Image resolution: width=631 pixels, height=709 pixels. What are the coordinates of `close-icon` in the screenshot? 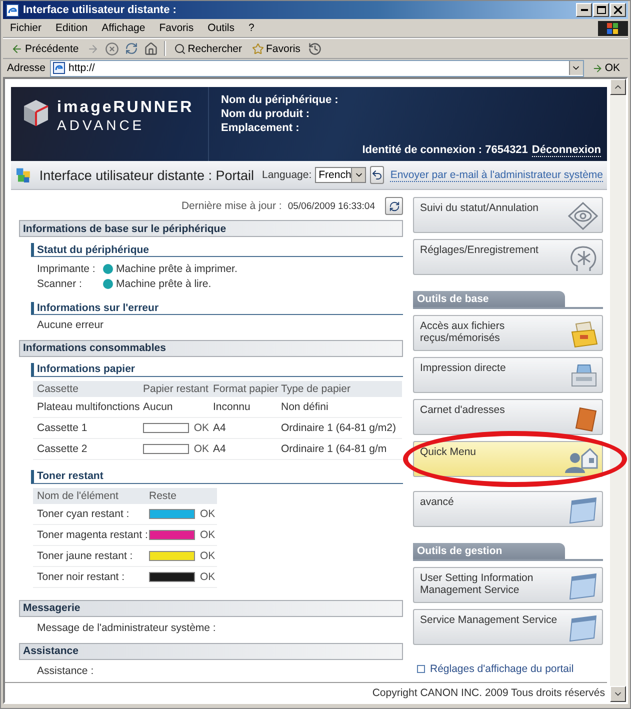 It's located at (618, 10).